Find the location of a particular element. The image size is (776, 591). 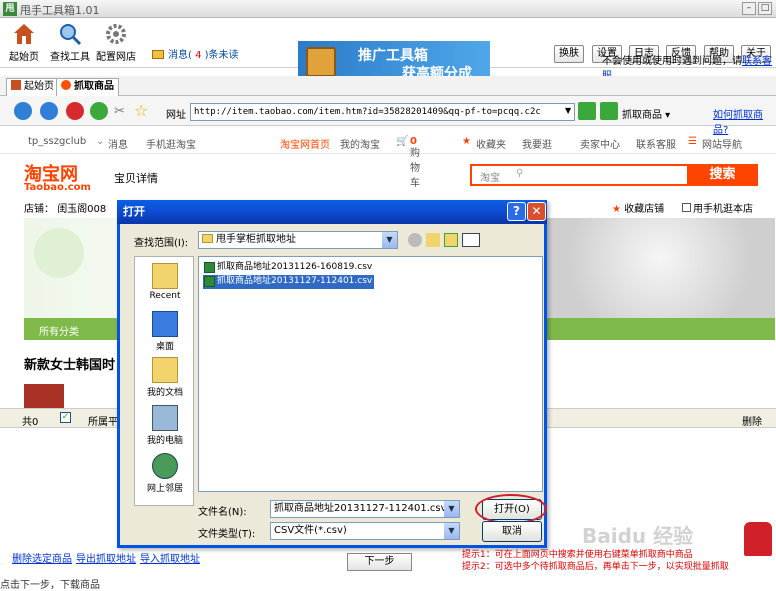

mascot-icon is located at coordinates (758, 539).